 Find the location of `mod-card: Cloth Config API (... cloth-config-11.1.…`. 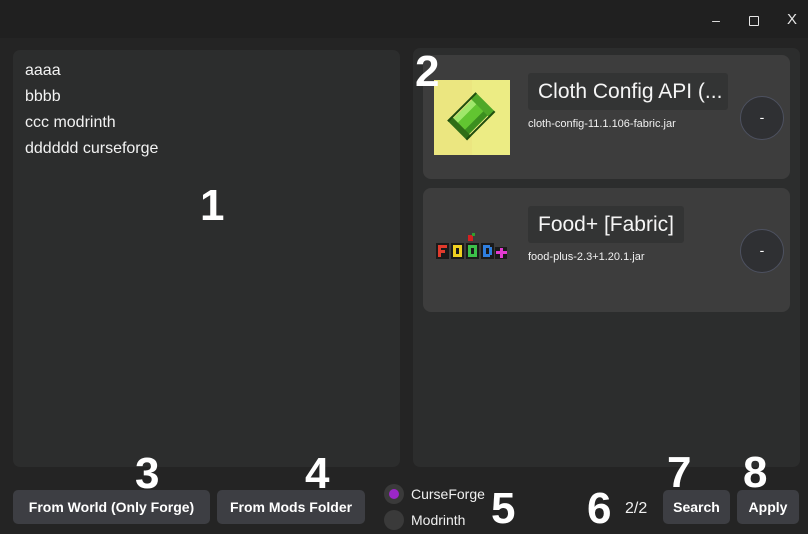

mod-card: Cloth Config API (... cloth-config-11.1.… is located at coordinates (606, 117).